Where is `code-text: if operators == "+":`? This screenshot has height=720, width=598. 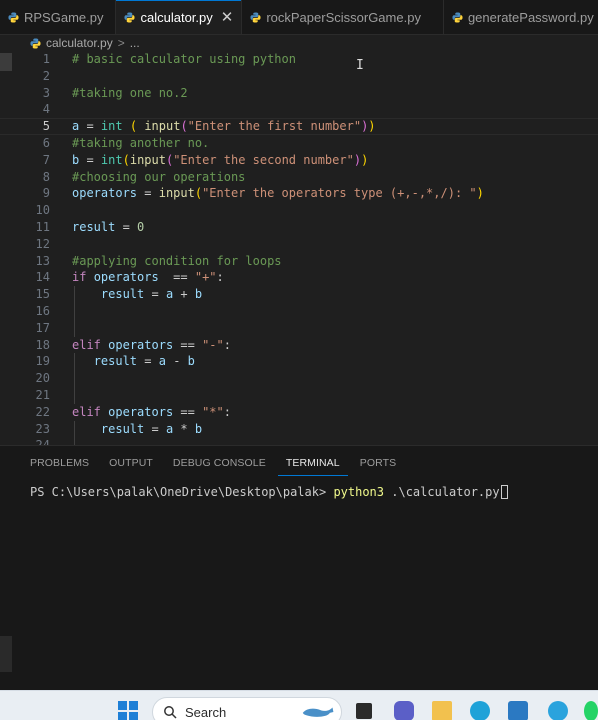 code-text: if operators == "+": is located at coordinates (148, 277).